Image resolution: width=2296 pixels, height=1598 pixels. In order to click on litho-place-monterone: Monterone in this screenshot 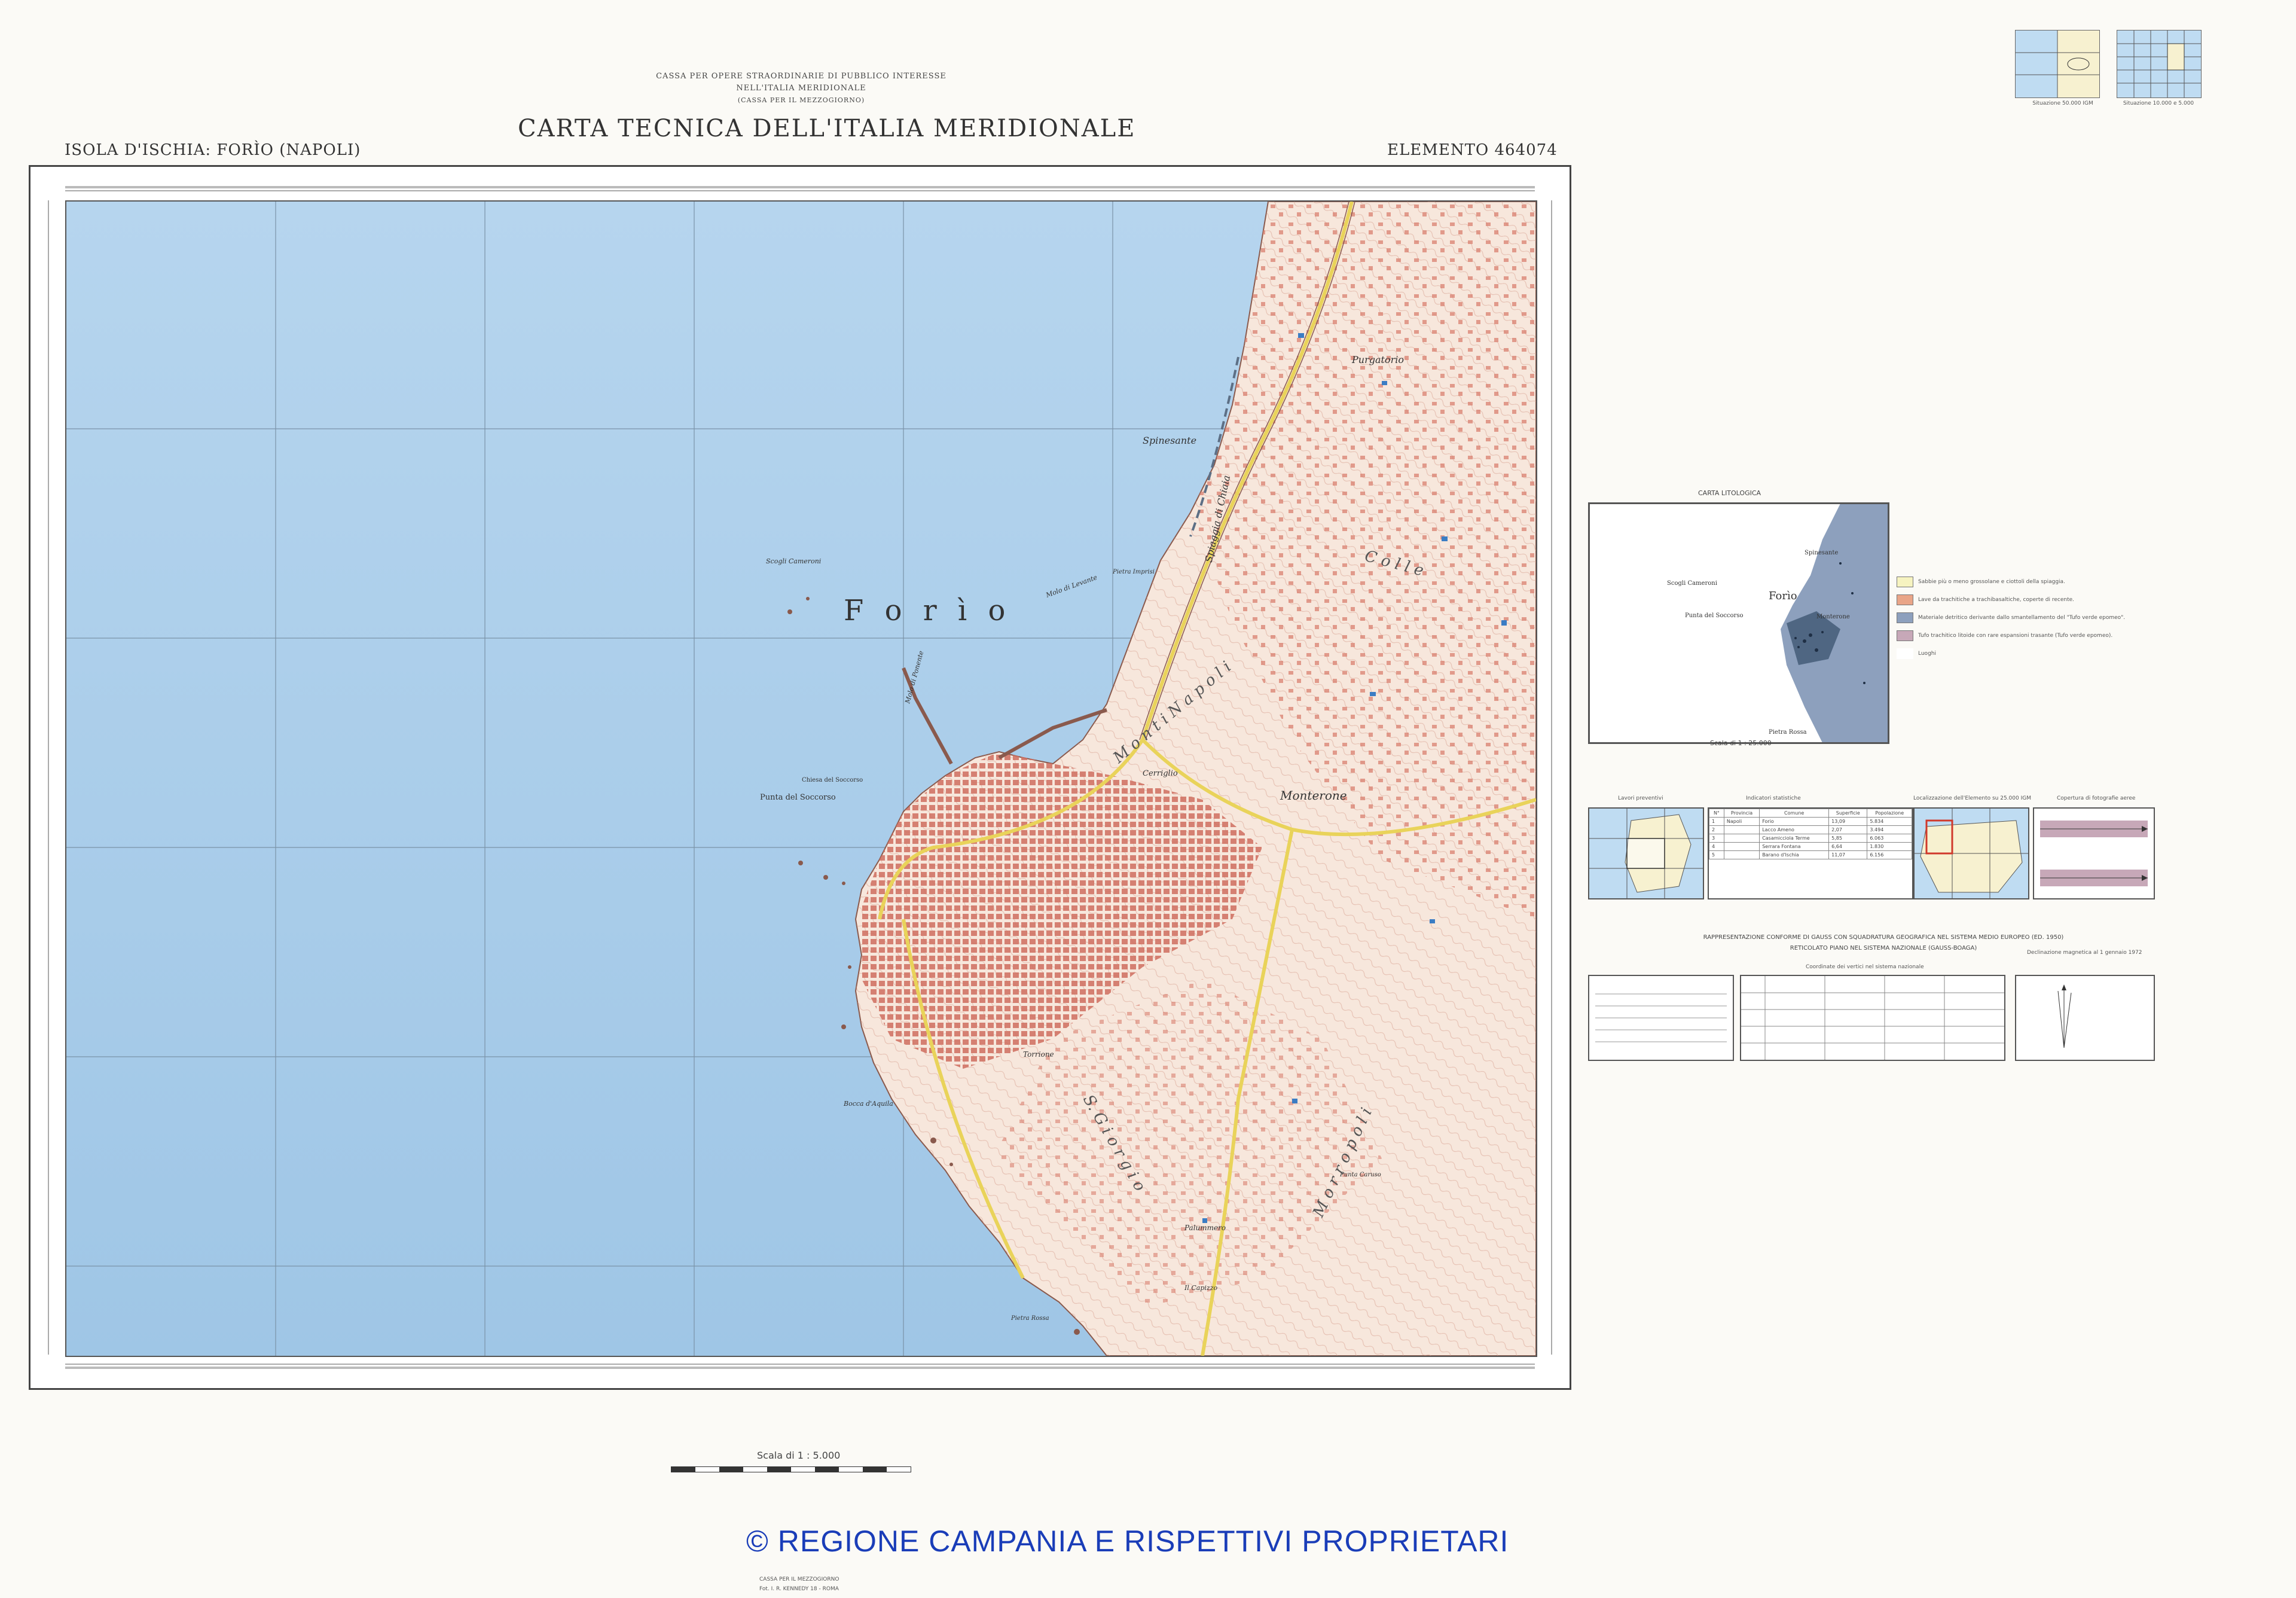, I will do `click(1833, 617)`.